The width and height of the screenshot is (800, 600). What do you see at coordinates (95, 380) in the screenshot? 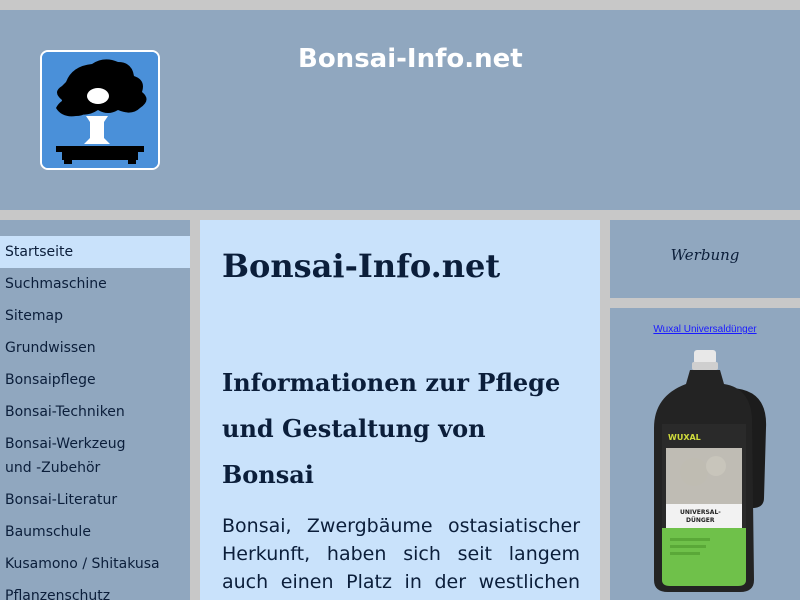
I see `sidebar-item-bonsaipflege: Bonsaipflege` at bounding box center [95, 380].